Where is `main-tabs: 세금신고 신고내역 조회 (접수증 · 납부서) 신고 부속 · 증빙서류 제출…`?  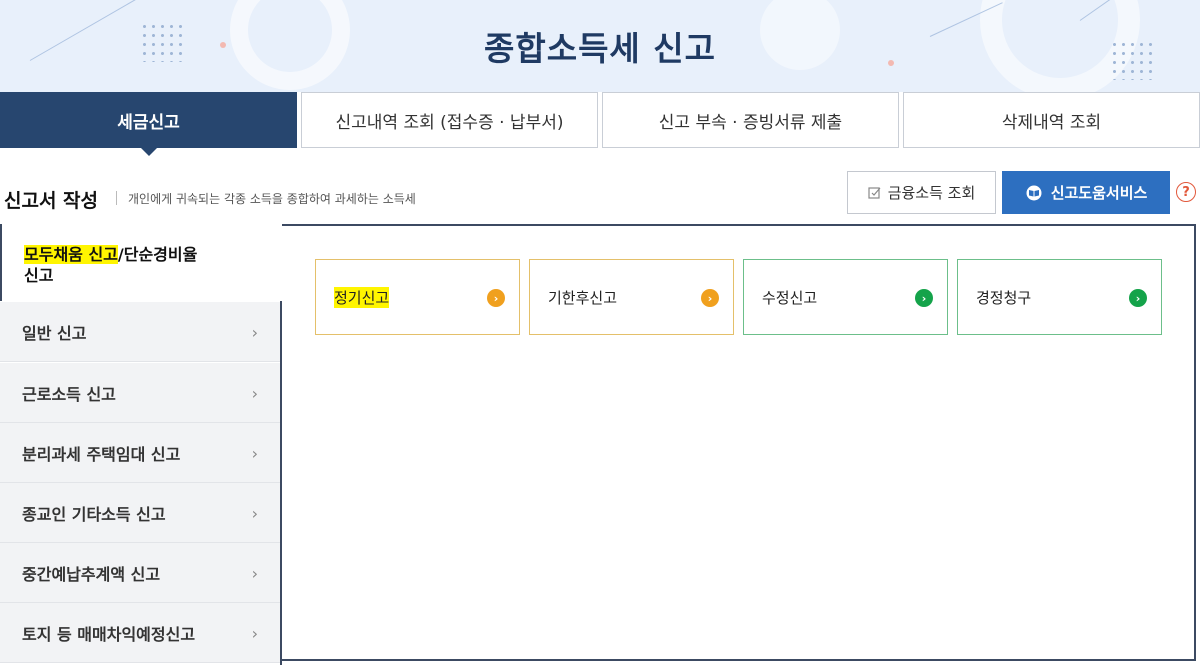 main-tabs: 세금신고 신고내역 조회 (접수증 · 납부서) 신고 부속 · 증빙서류 제출… is located at coordinates (600, 124).